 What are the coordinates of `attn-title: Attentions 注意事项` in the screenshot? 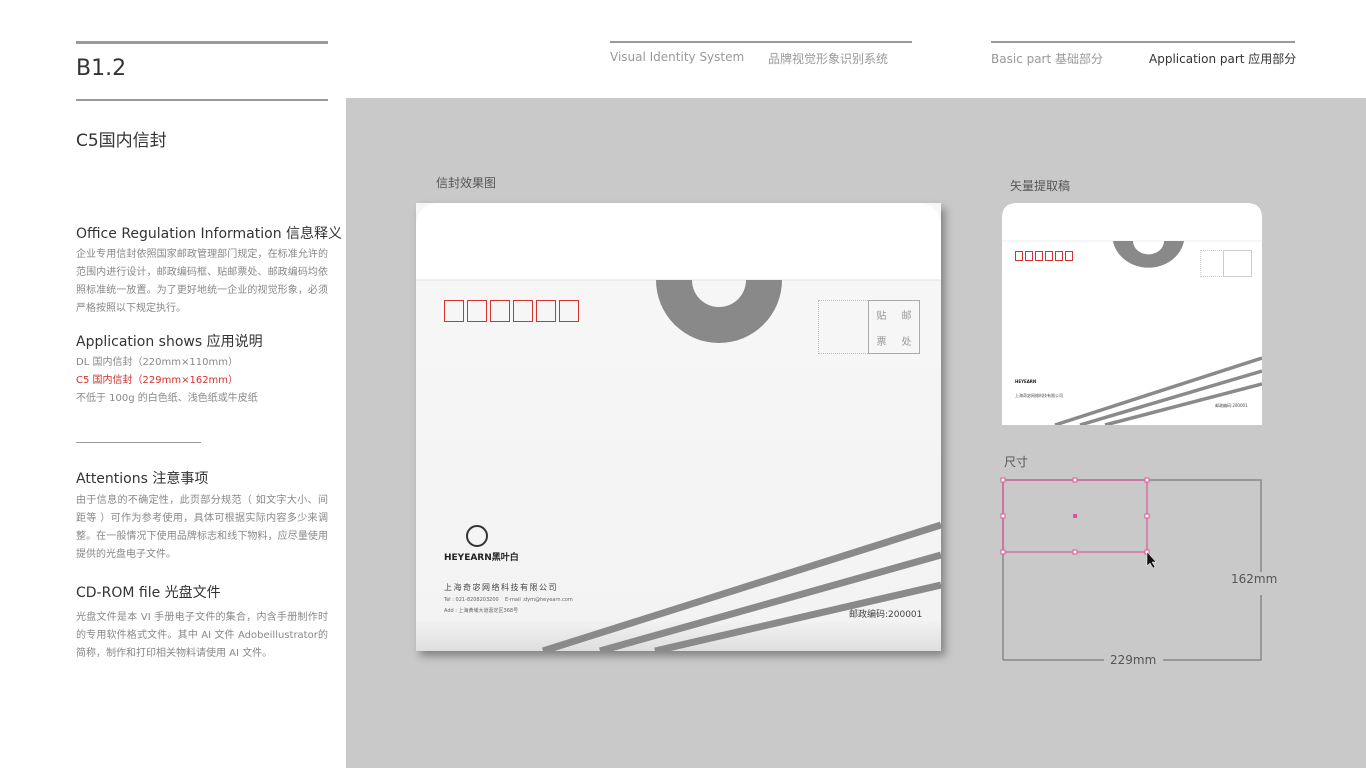 It's located at (142, 479).